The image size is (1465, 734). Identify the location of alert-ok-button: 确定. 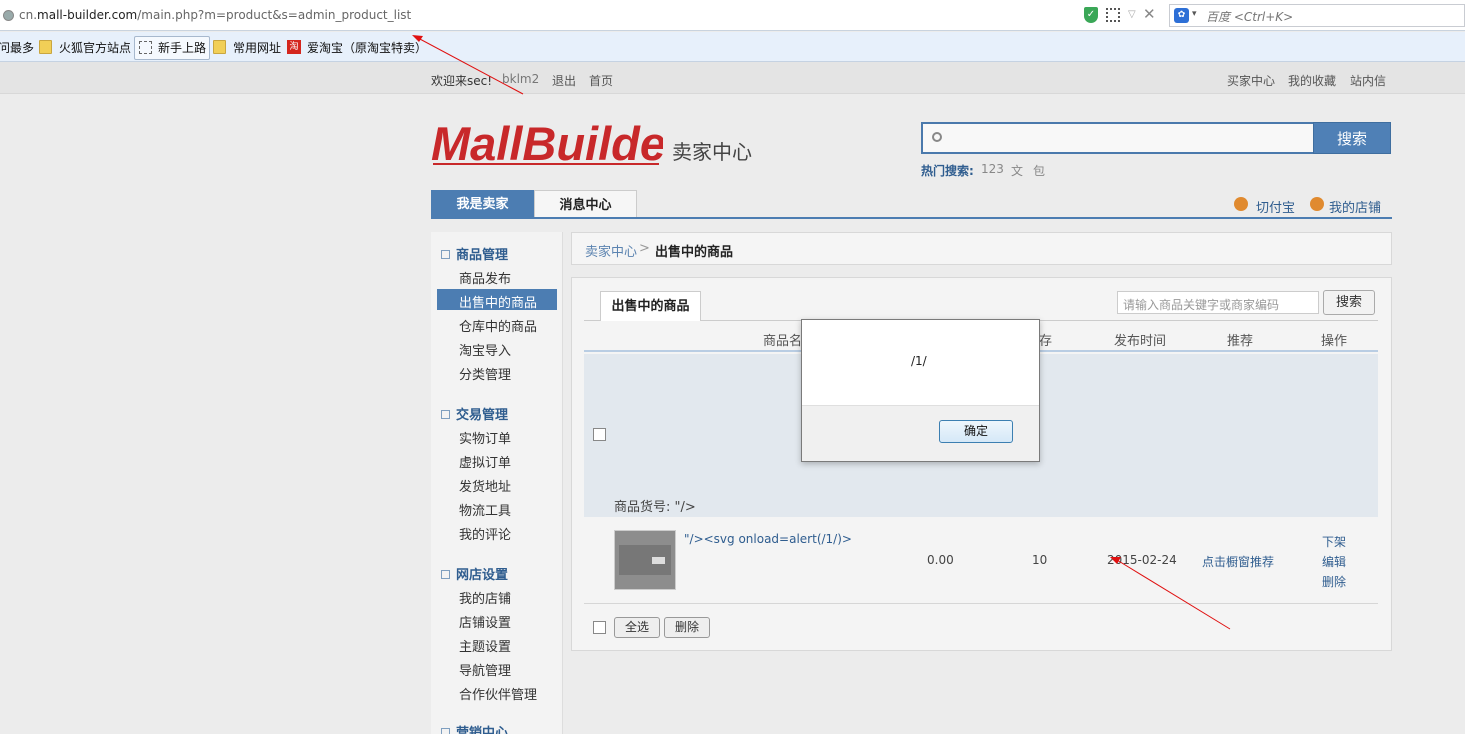
(976, 431).